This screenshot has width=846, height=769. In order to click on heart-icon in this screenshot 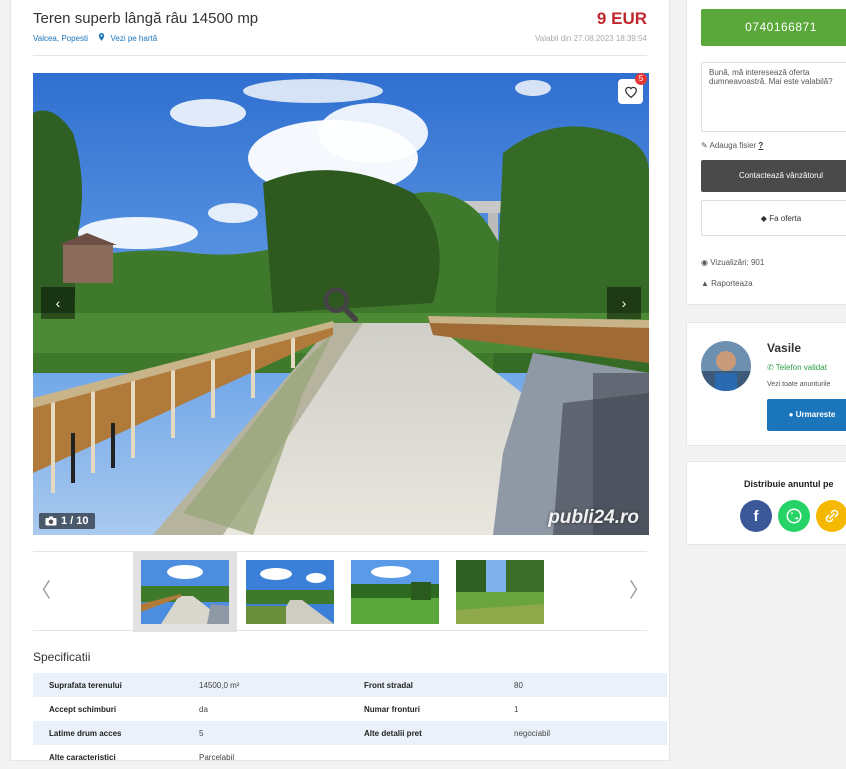, I will do `click(630, 92)`.